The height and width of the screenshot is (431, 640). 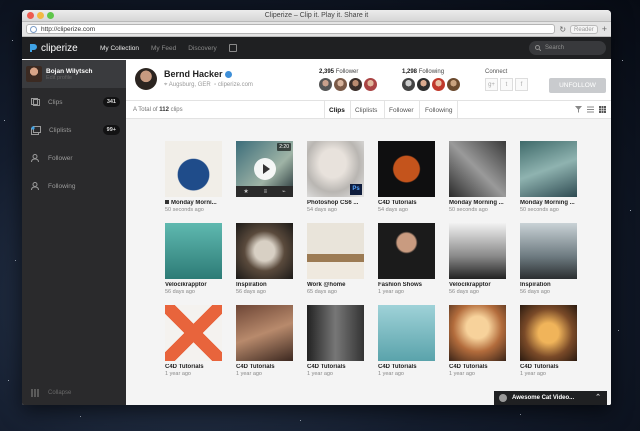 I want to click on clip-thumbnail: Ps, so click(x=335, y=169).